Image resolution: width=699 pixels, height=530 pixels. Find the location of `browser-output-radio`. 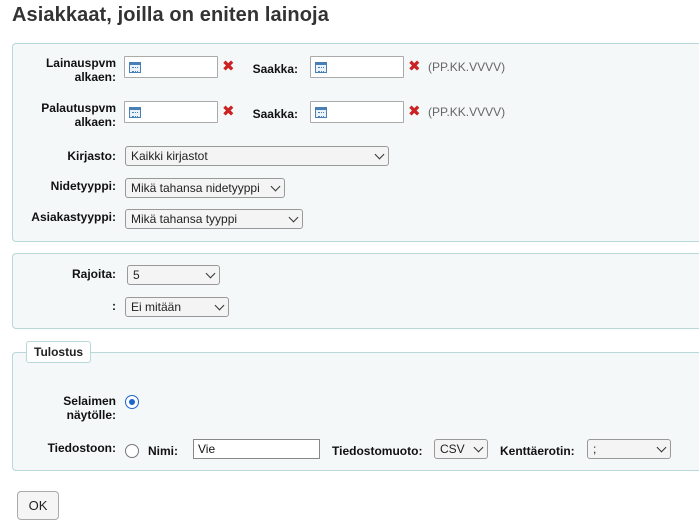

browser-output-radio is located at coordinates (132, 402).